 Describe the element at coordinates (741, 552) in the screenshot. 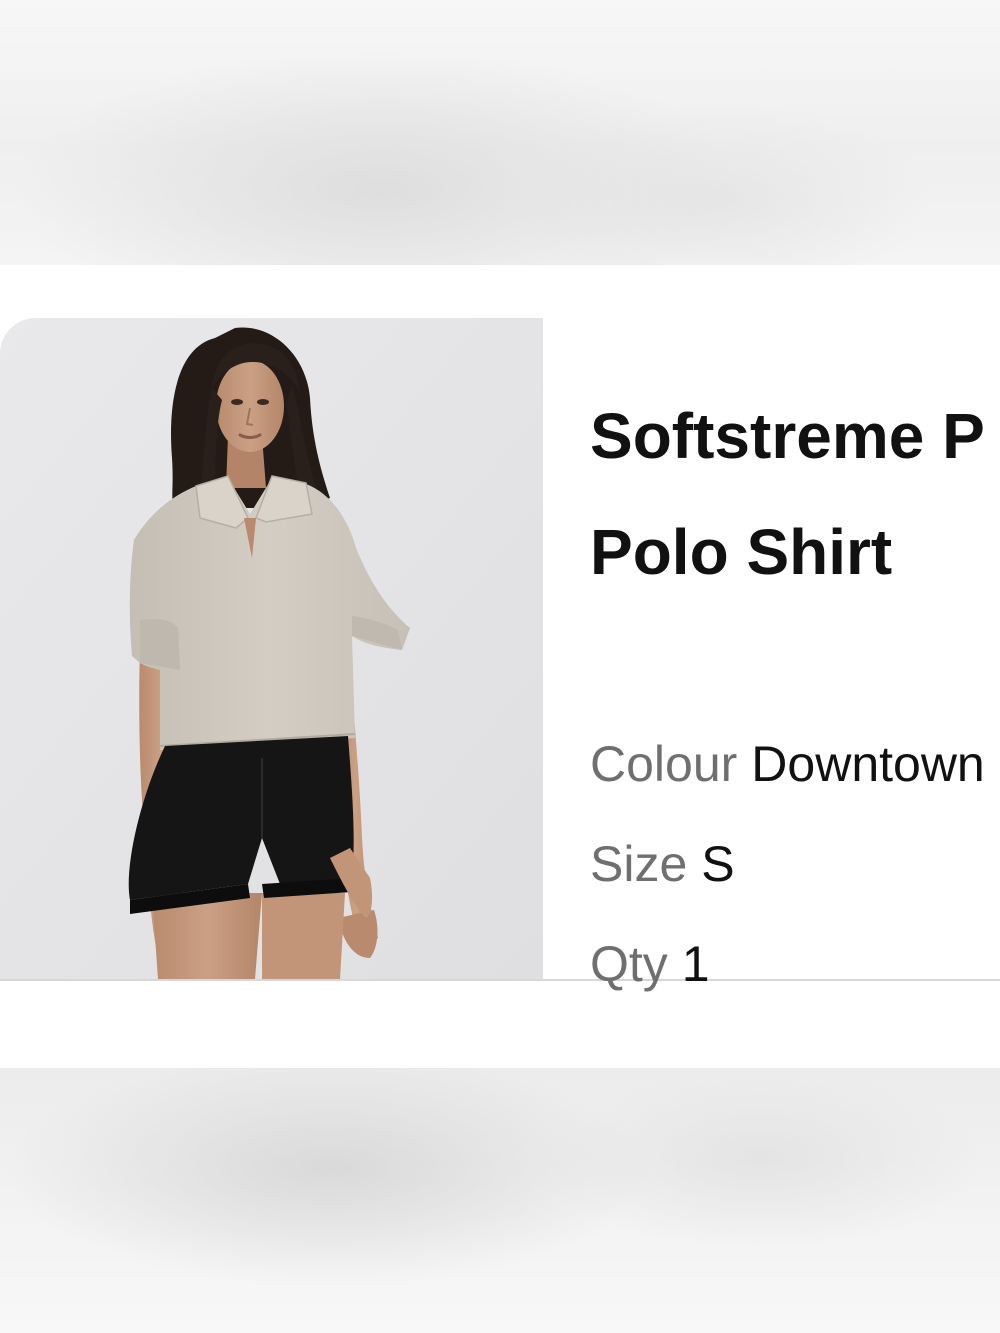

I see `product-title-line-2: Polo Shirt` at that location.